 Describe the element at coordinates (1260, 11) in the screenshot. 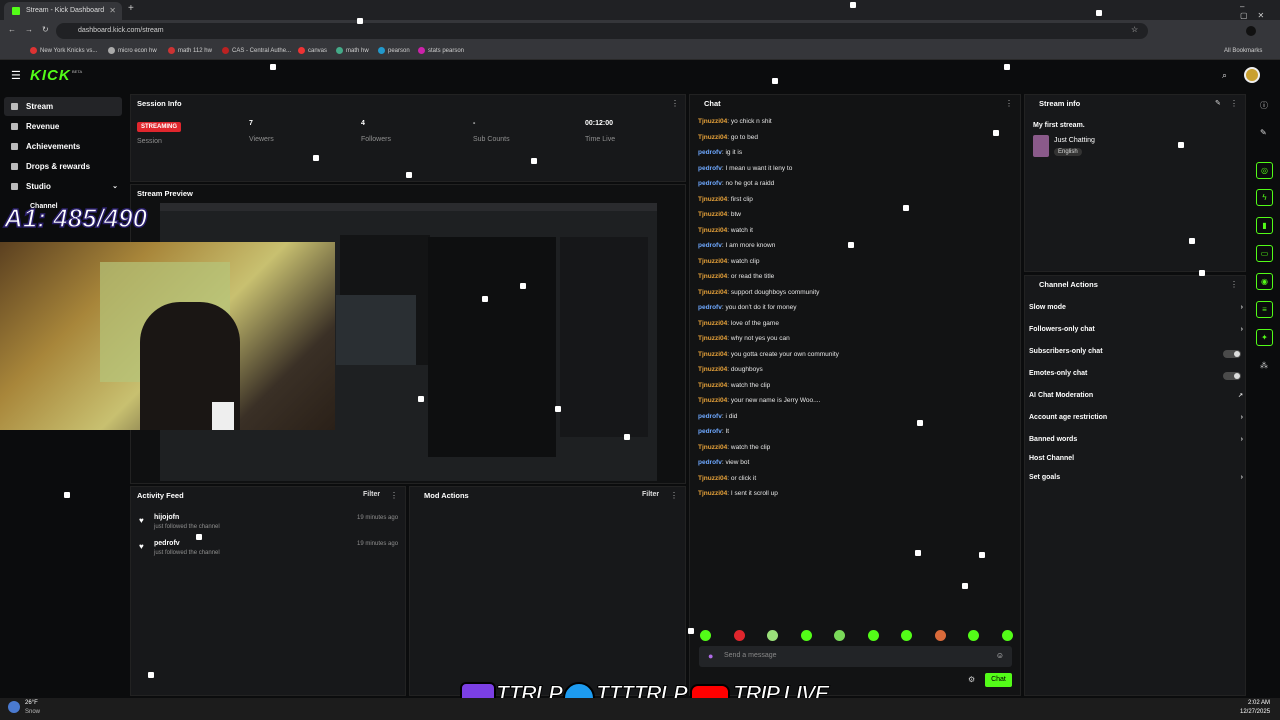

I see `window-controls: –▢✕` at that location.